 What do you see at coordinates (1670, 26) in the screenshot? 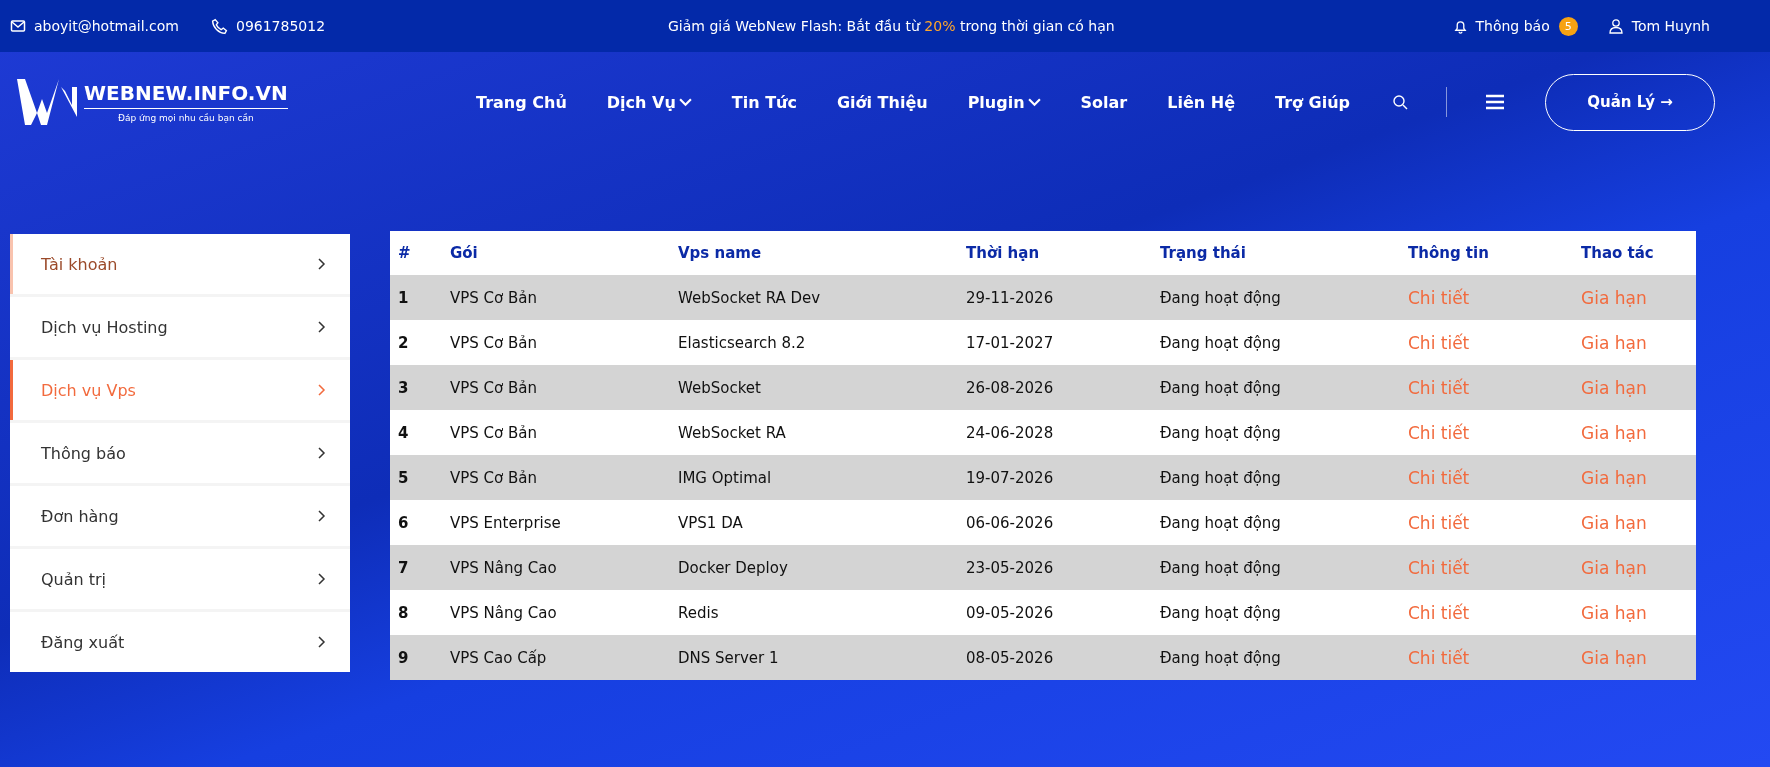
I see `user-link: Tom Huynh` at bounding box center [1670, 26].